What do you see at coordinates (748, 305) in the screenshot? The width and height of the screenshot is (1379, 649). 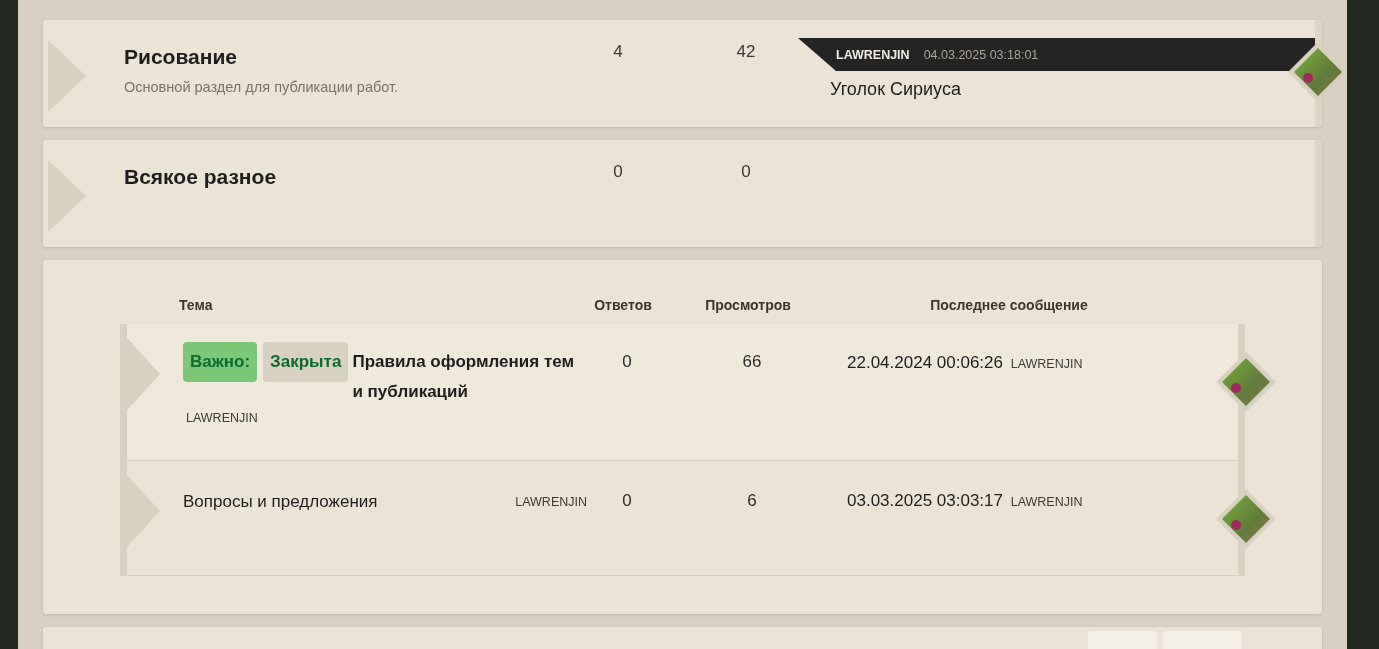 I see `column-header: Просмотров` at bounding box center [748, 305].